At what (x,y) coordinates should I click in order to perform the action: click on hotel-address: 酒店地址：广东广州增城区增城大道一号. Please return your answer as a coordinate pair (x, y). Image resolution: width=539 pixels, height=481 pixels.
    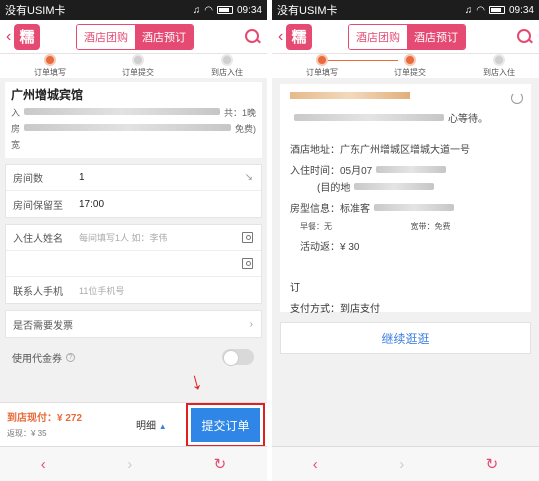
    Looking at the image, I should click on (380, 150).